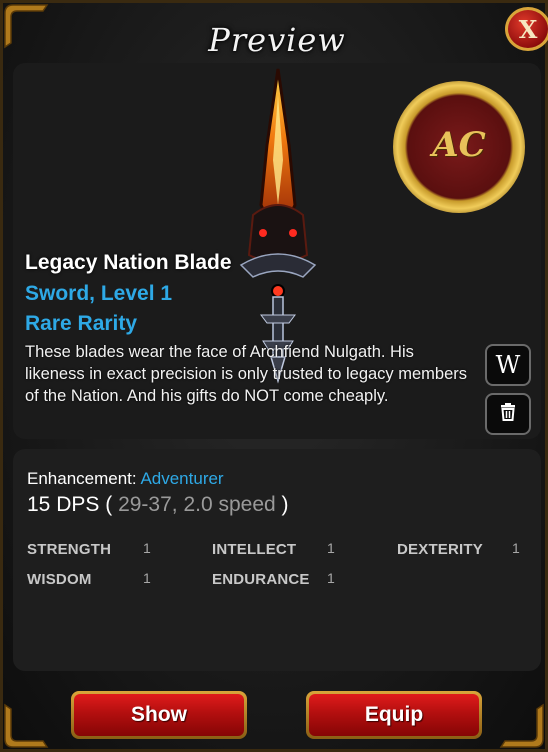  What do you see at coordinates (459, 147) in the screenshot?
I see `aqw-emblem-logo: AC` at bounding box center [459, 147].